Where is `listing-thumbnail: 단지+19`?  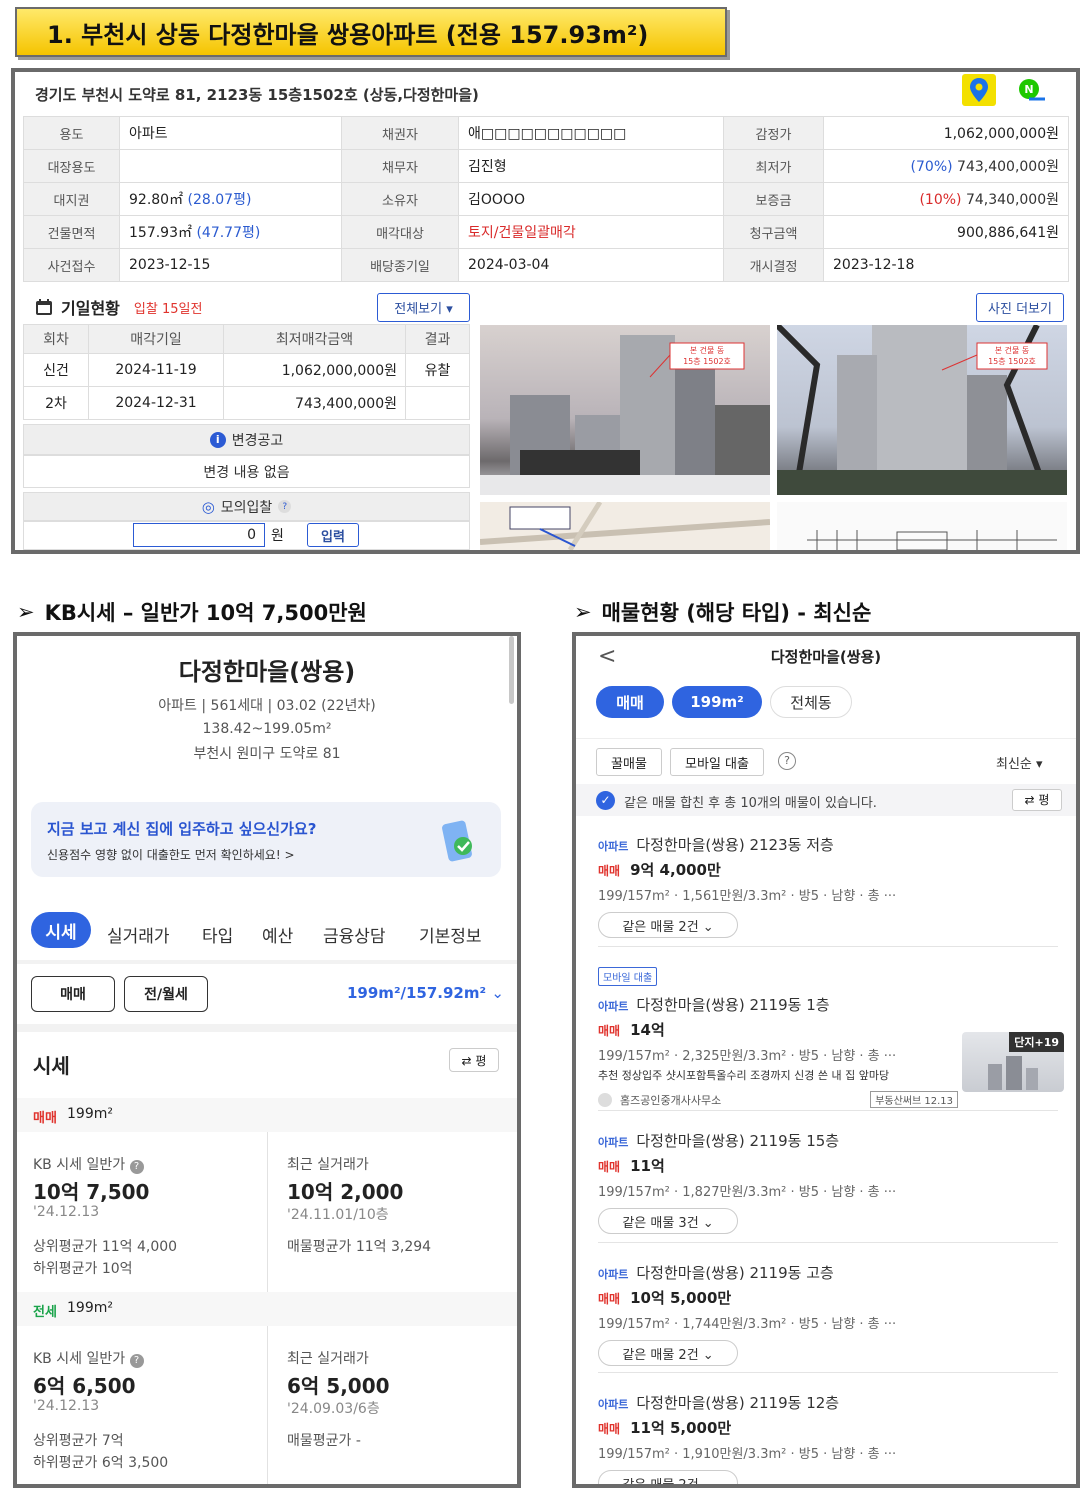 listing-thumbnail: 단지+19 is located at coordinates (1013, 1062).